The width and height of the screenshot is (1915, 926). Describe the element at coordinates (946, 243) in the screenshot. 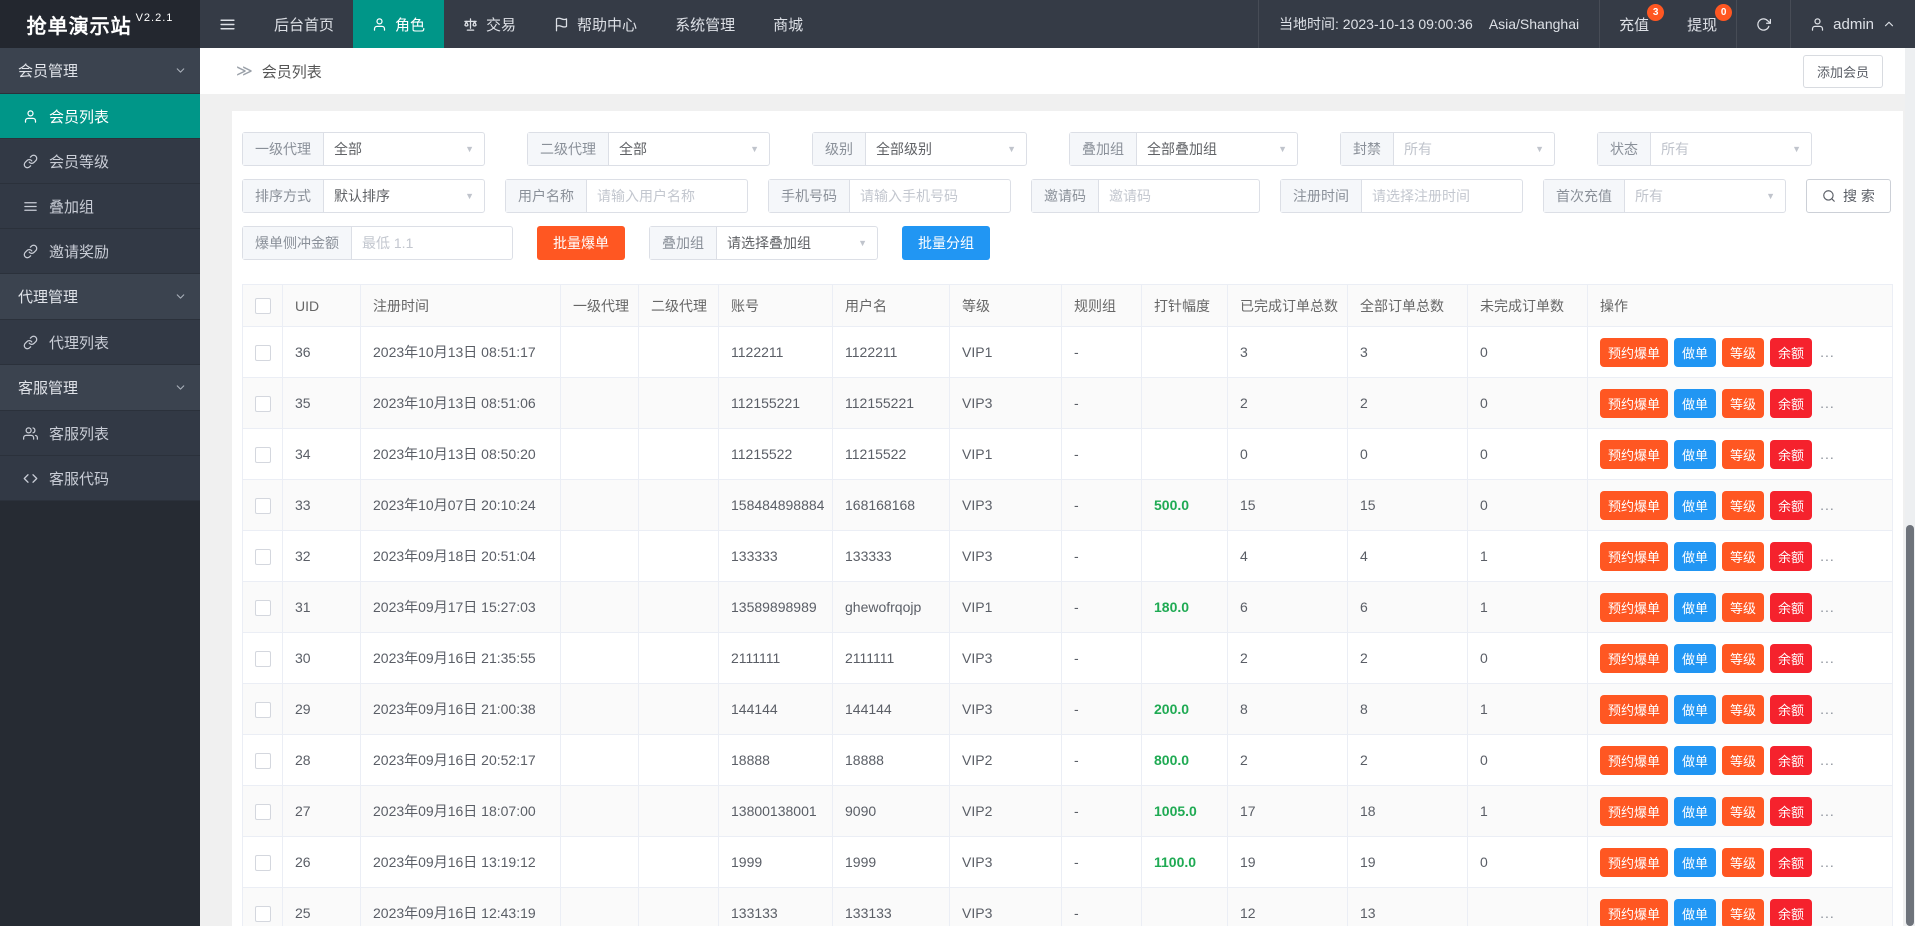

I see `batch-group-button: 批量分组` at that location.